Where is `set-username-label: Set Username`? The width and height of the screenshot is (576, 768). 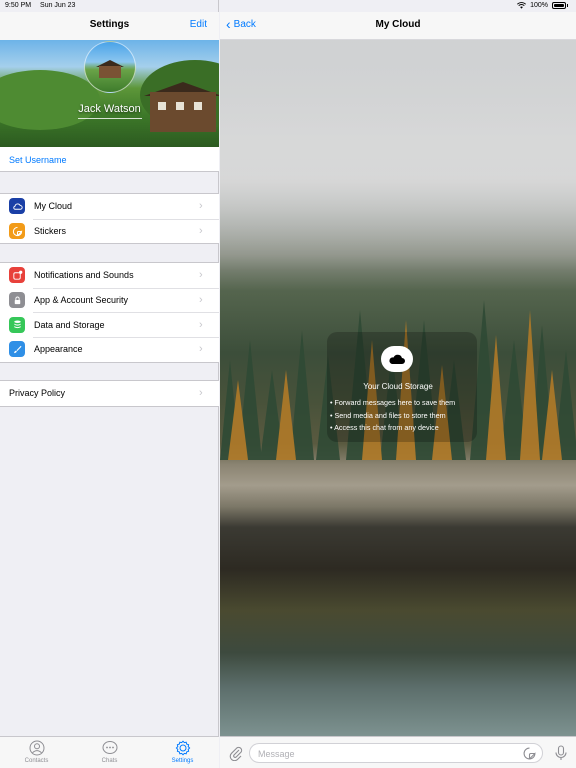 set-username-label: Set Username is located at coordinates (38, 160).